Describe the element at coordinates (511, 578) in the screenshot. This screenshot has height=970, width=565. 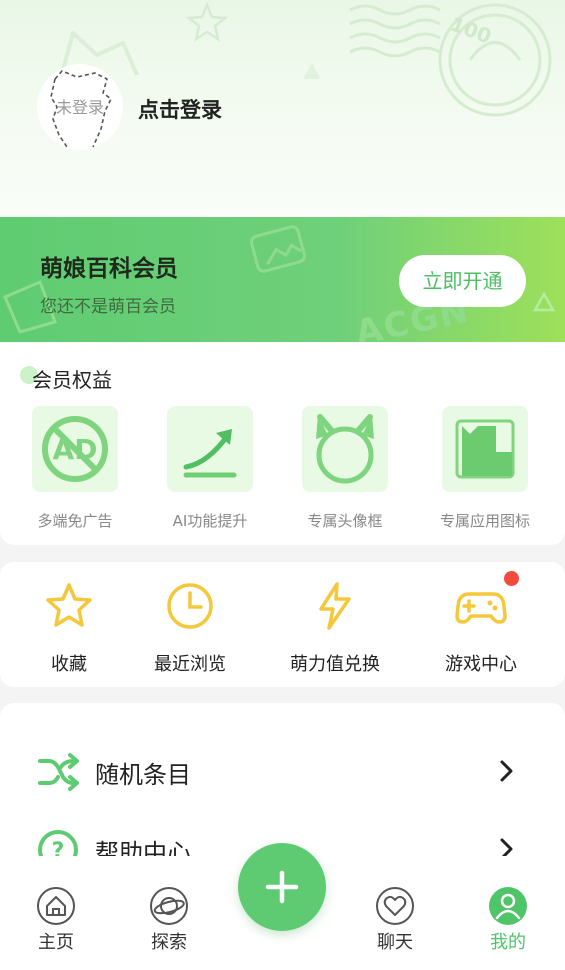
I see `notification-badge` at that location.